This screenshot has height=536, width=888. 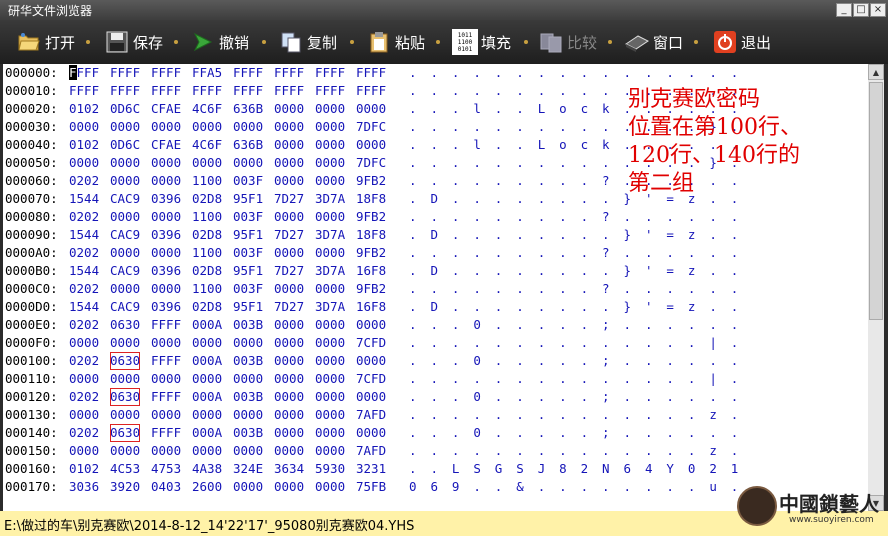 What do you see at coordinates (125, 109) in the screenshot?
I see `hex-word: 0D6C` at bounding box center [125, 109].